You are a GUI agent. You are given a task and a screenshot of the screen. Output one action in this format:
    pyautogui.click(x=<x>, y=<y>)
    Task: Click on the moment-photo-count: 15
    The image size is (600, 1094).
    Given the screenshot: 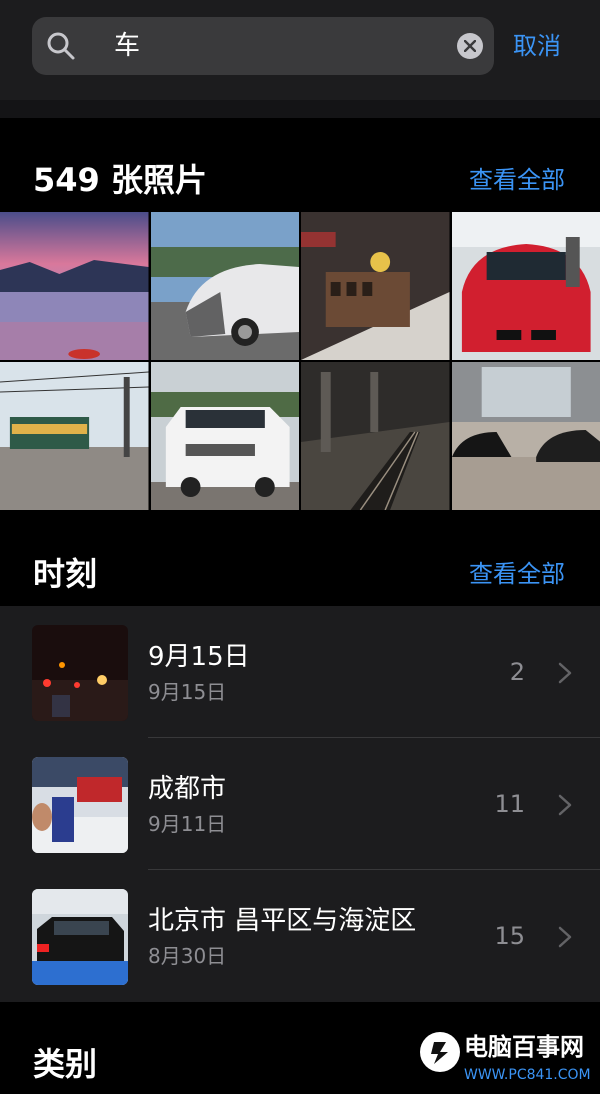 What is the action you would take?
    pyautogui.click(x=509, y=936)
    